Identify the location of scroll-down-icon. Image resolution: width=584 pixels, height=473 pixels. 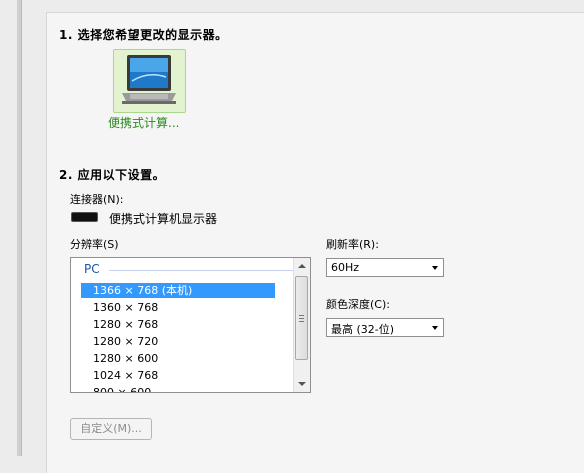
(302, 384).